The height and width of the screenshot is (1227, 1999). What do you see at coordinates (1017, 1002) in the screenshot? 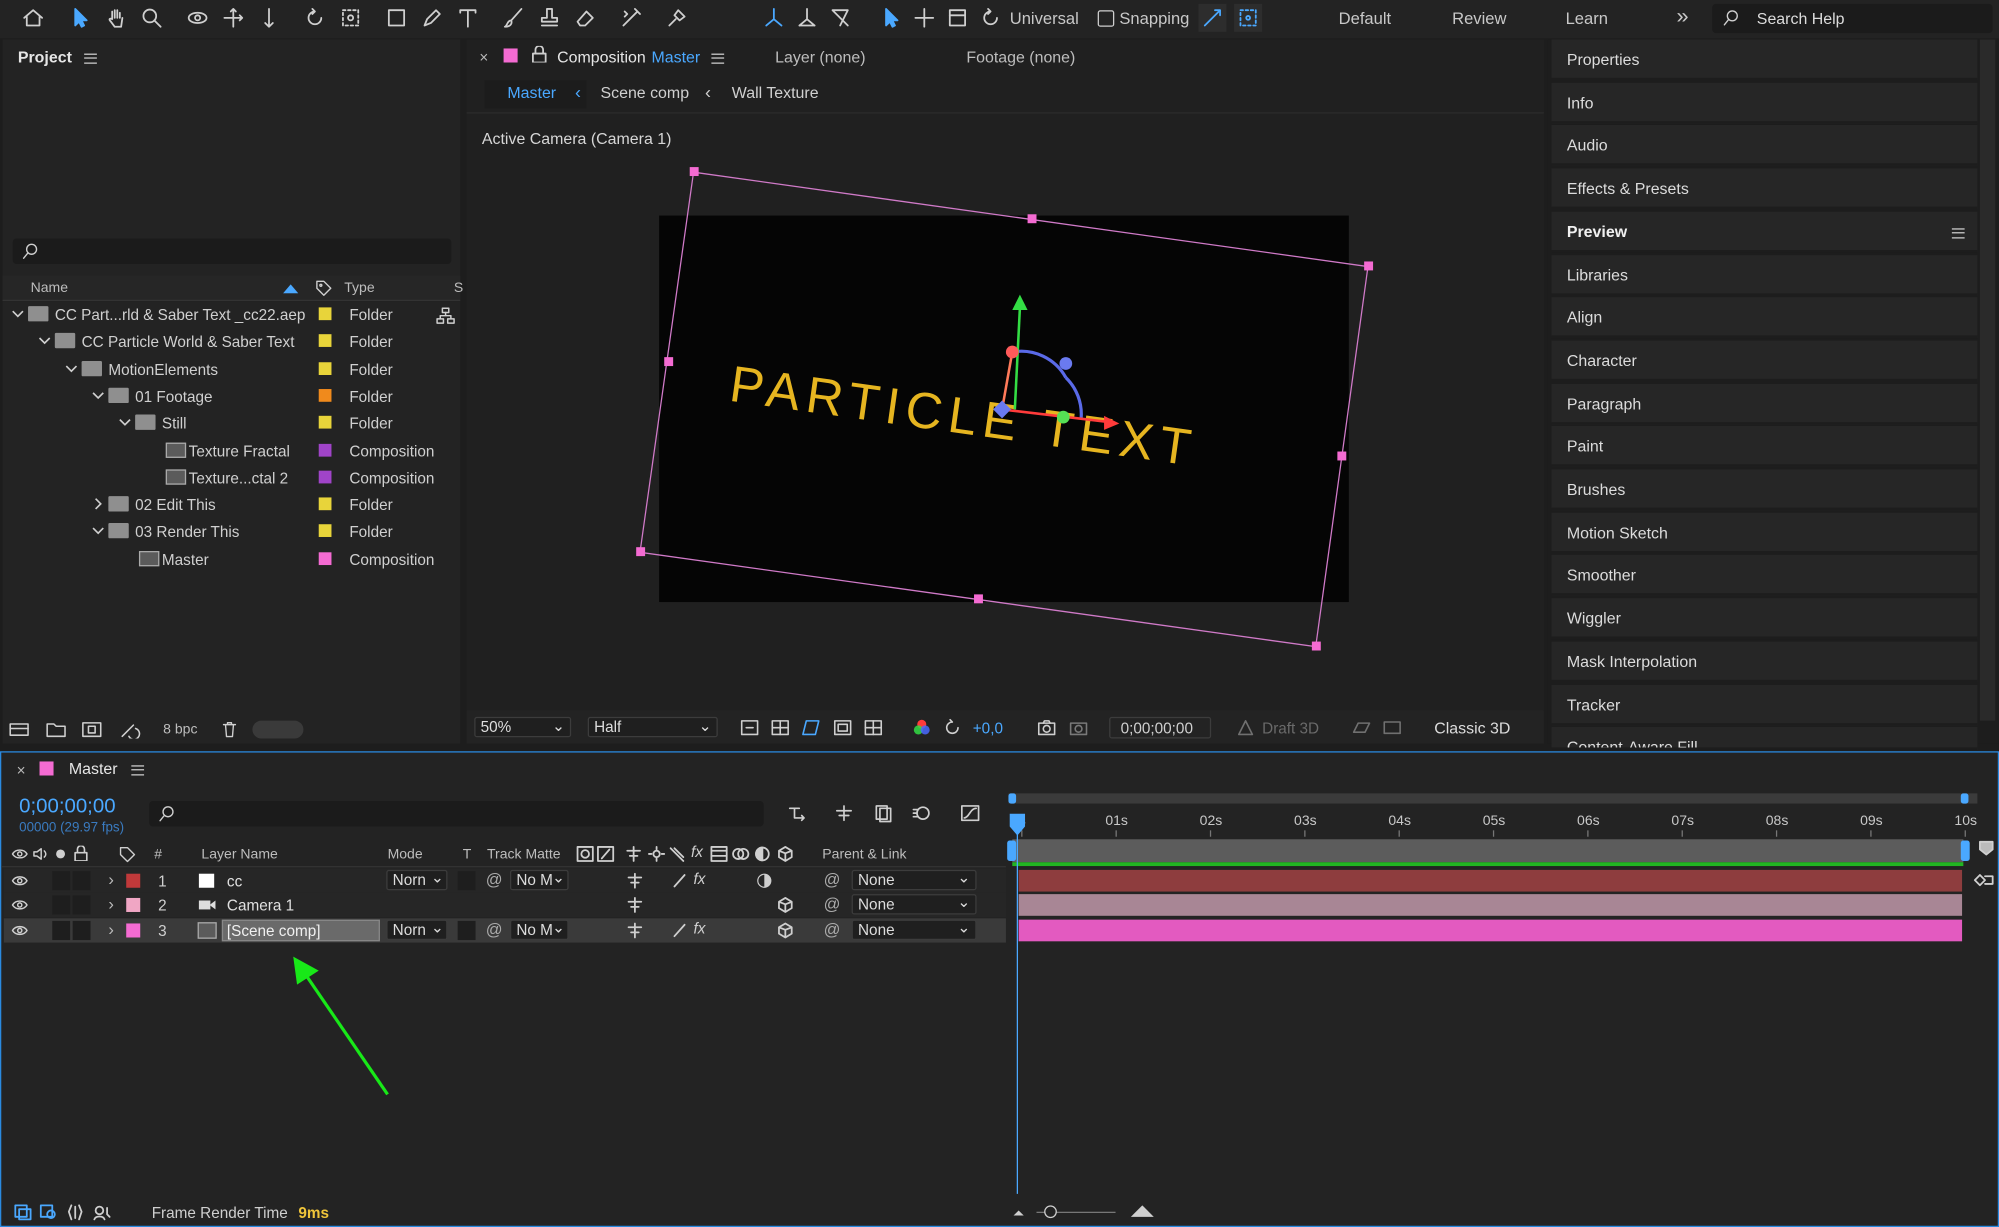
I see `playhead` at bounding box center [1017, 1002].